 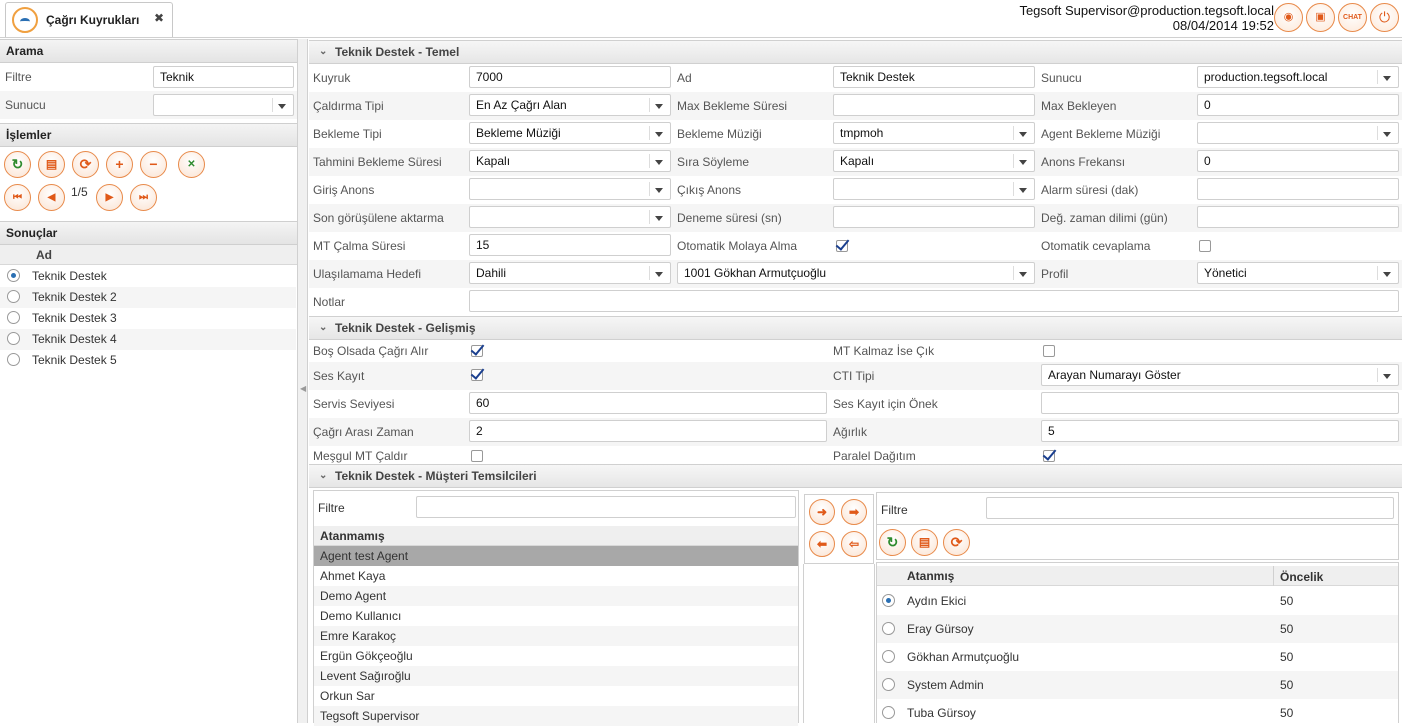 What do you see at coordinates (1049, 456) in the screenshot?
I see `paralel-checkbox` at bounding box center [1049, 456].